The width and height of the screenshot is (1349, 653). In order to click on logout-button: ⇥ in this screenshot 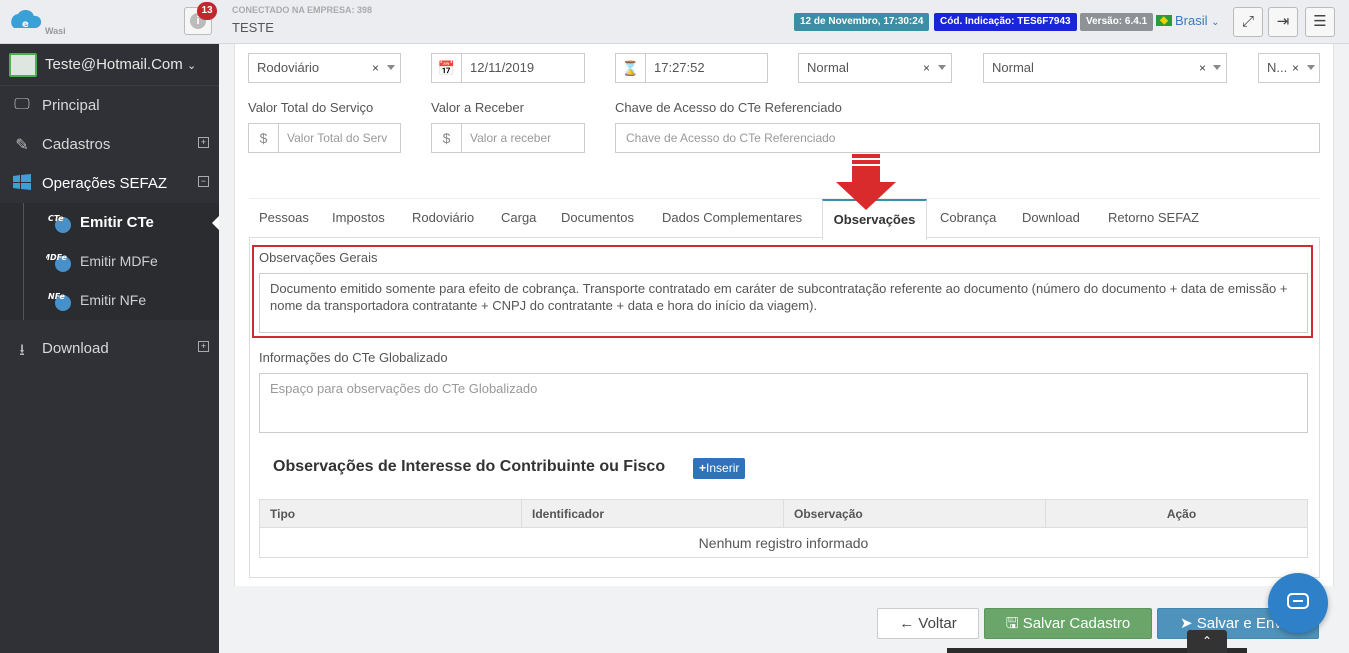, I will do `click(1283, 22)`.